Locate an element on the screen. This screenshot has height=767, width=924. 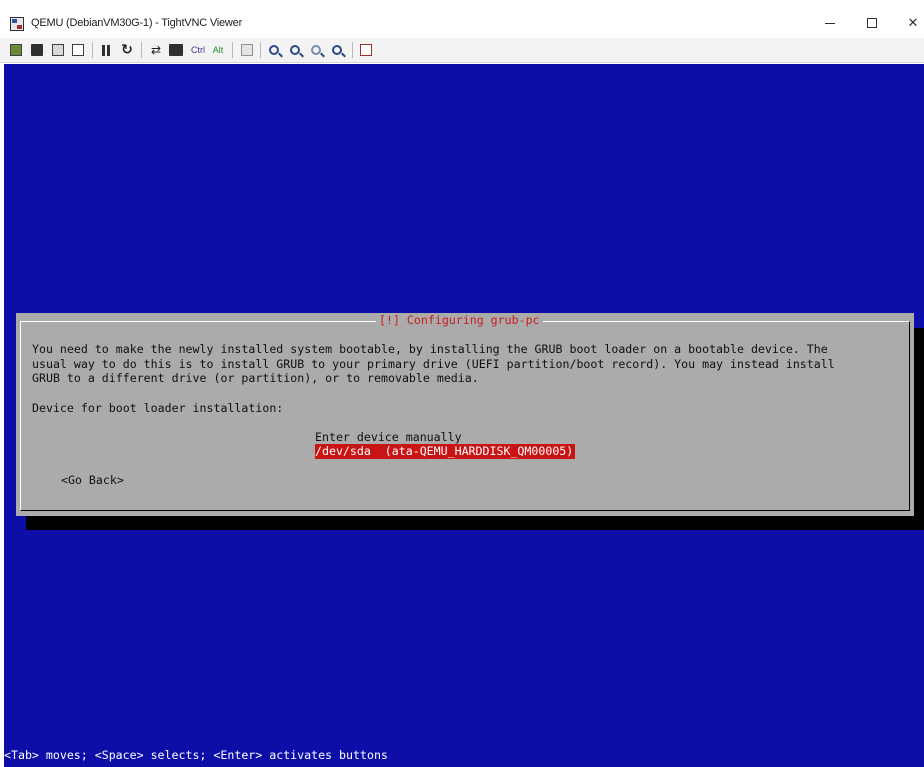
zoom-out-icon is located at coordinates (295, 50).